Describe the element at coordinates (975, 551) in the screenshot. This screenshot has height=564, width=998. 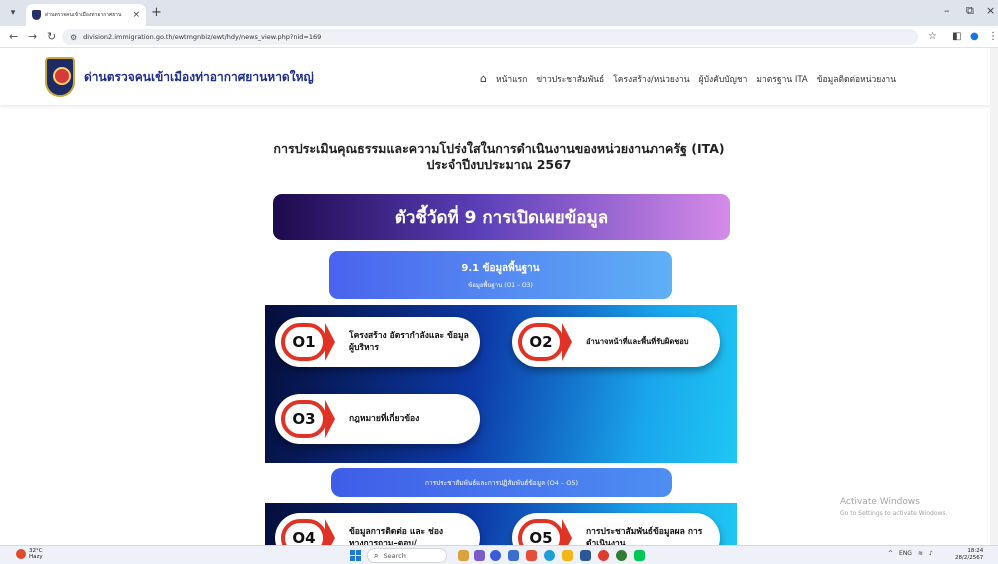
I see `clock-time: 18:24` at that location.